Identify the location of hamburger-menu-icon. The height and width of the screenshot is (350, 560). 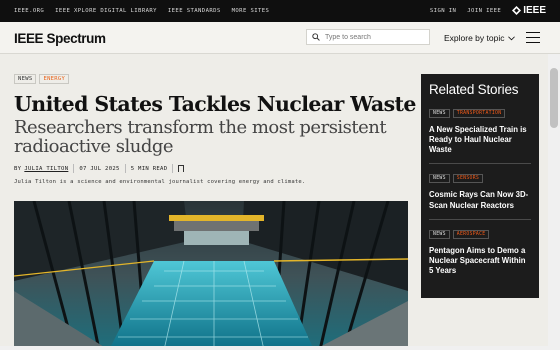
(533, 37).